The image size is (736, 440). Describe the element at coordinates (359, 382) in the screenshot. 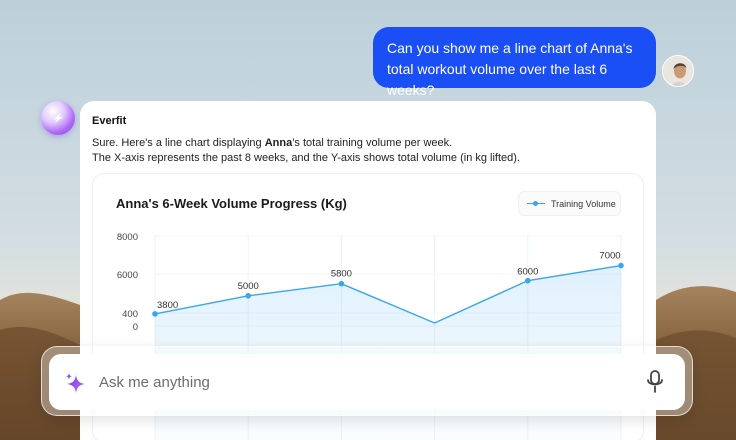

I see `chat-input` at that location.